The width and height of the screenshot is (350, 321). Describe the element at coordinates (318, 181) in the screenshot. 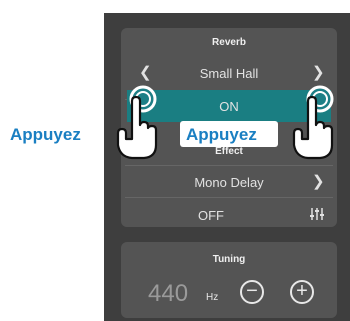

I see `effect-next-chevron-right-icon: ❯` at that location.